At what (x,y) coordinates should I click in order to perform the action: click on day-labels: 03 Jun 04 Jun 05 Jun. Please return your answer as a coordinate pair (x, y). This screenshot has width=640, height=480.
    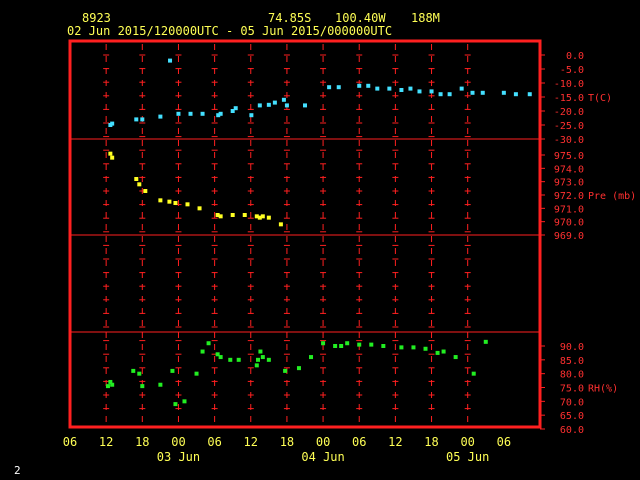
    Looking at the image, I should click on (323, 457).